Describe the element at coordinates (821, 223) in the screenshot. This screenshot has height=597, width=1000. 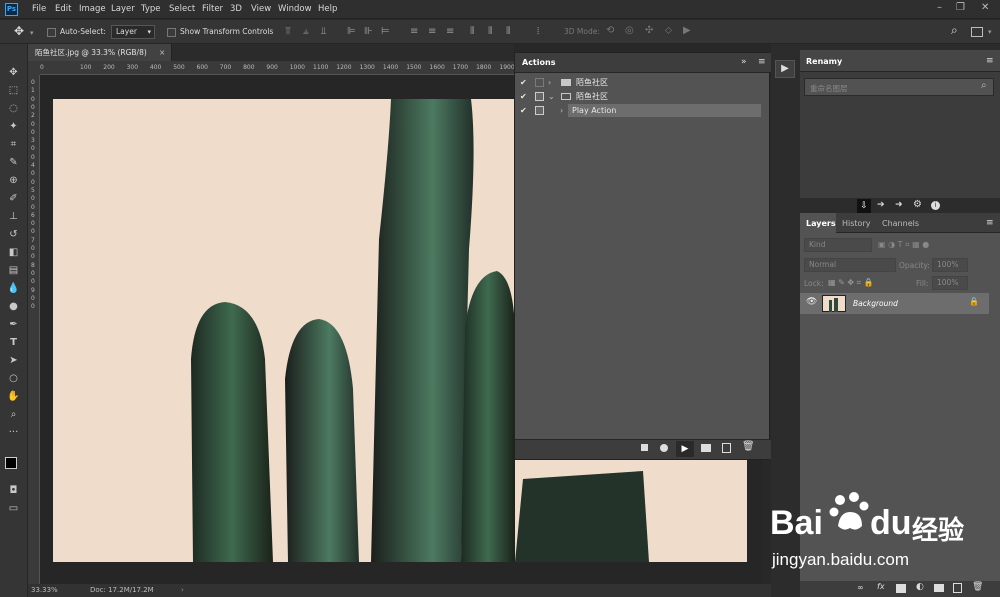
I see `tab-layers: Layers` at that location.